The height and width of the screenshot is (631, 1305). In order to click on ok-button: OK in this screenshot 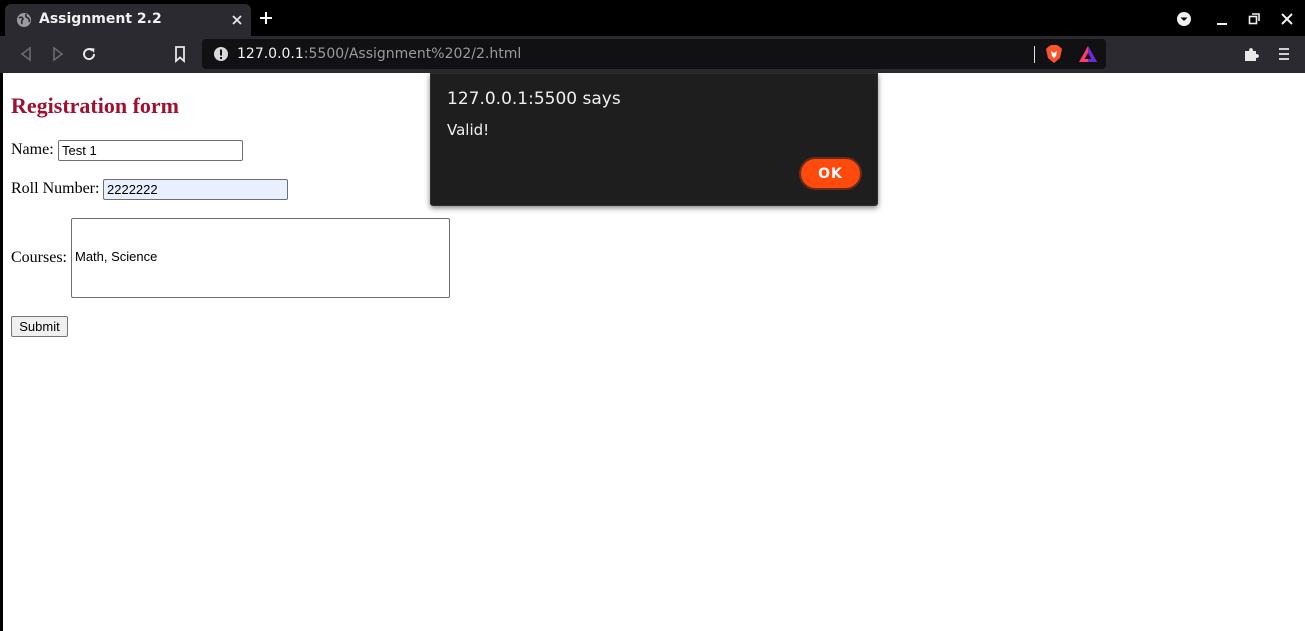, I will do `click(830, 173)`.